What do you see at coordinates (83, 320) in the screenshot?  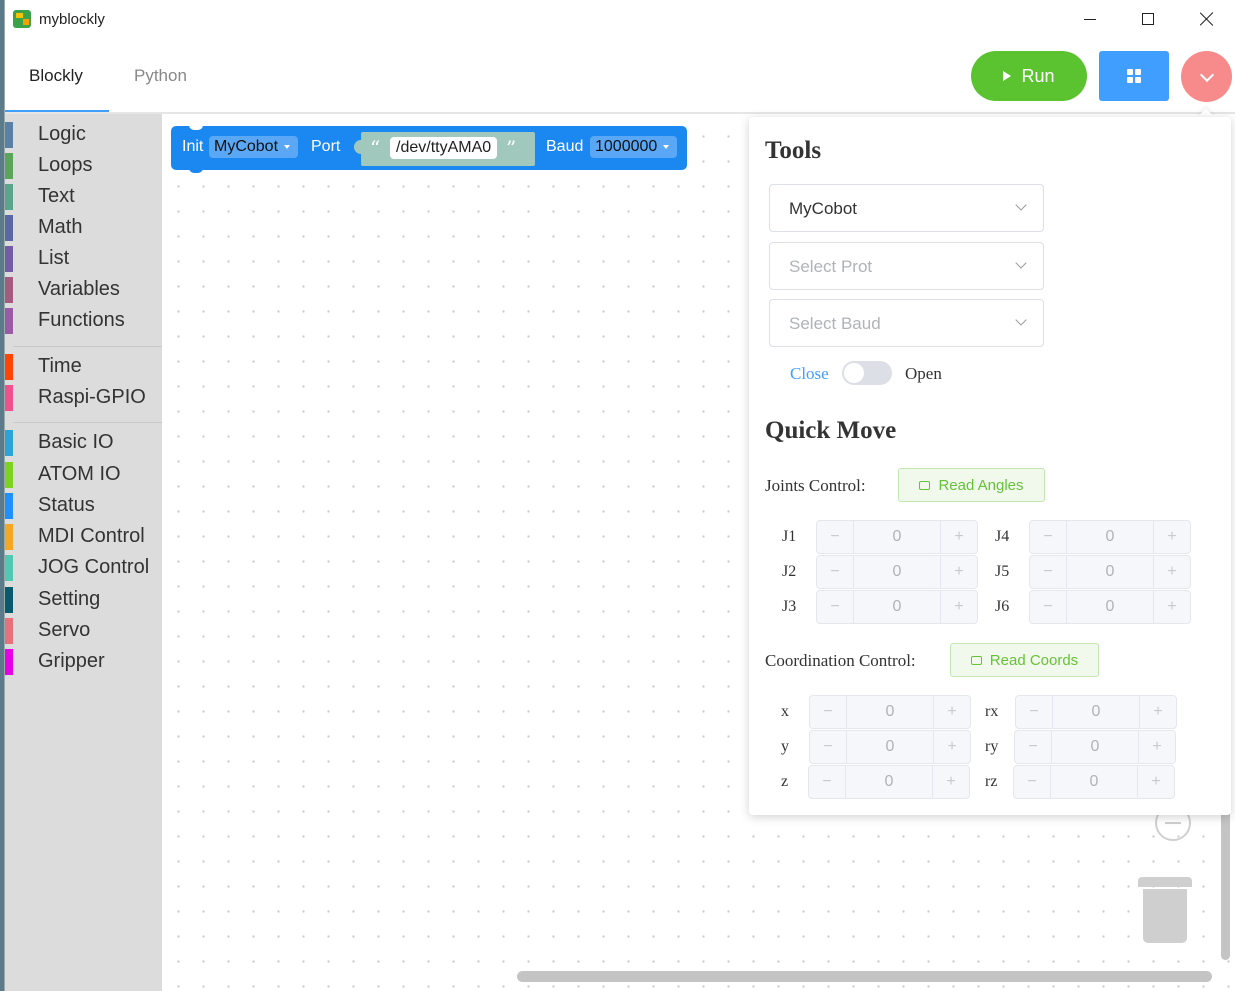 I see `toolbox-category-functions: Functions` at bounding box center [83, 320].